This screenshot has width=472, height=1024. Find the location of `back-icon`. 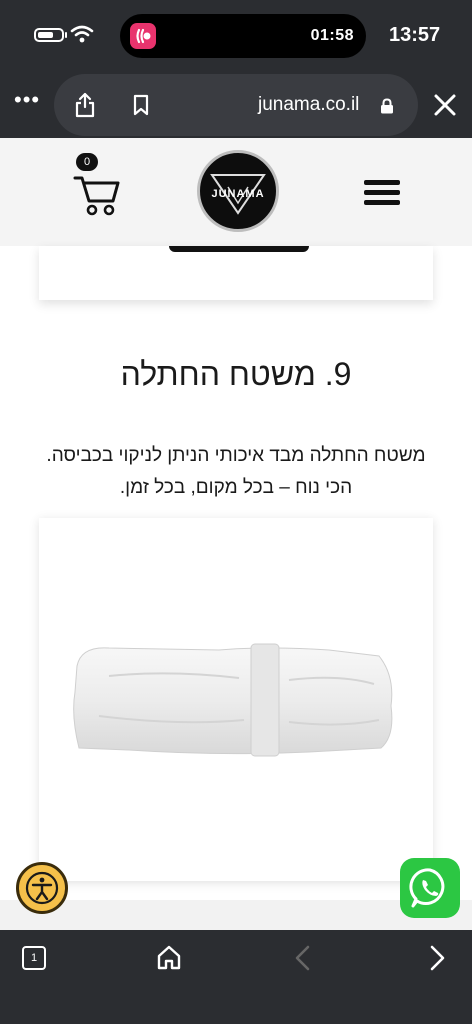

back-icon is located at coordinates (303, 958).